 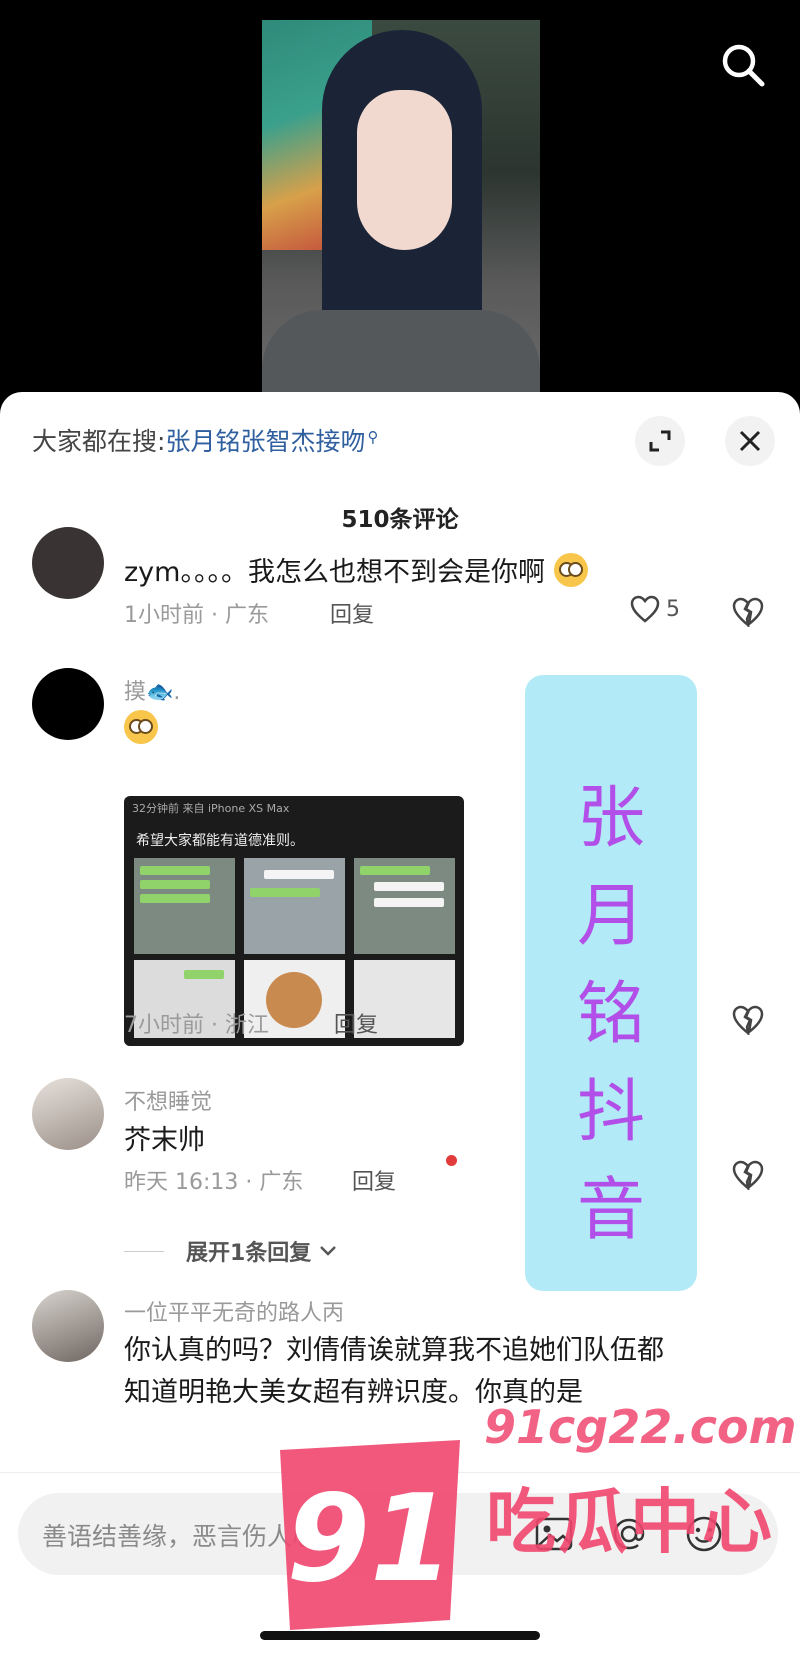 I want to click on close-icon, so click(x=750, y=441).